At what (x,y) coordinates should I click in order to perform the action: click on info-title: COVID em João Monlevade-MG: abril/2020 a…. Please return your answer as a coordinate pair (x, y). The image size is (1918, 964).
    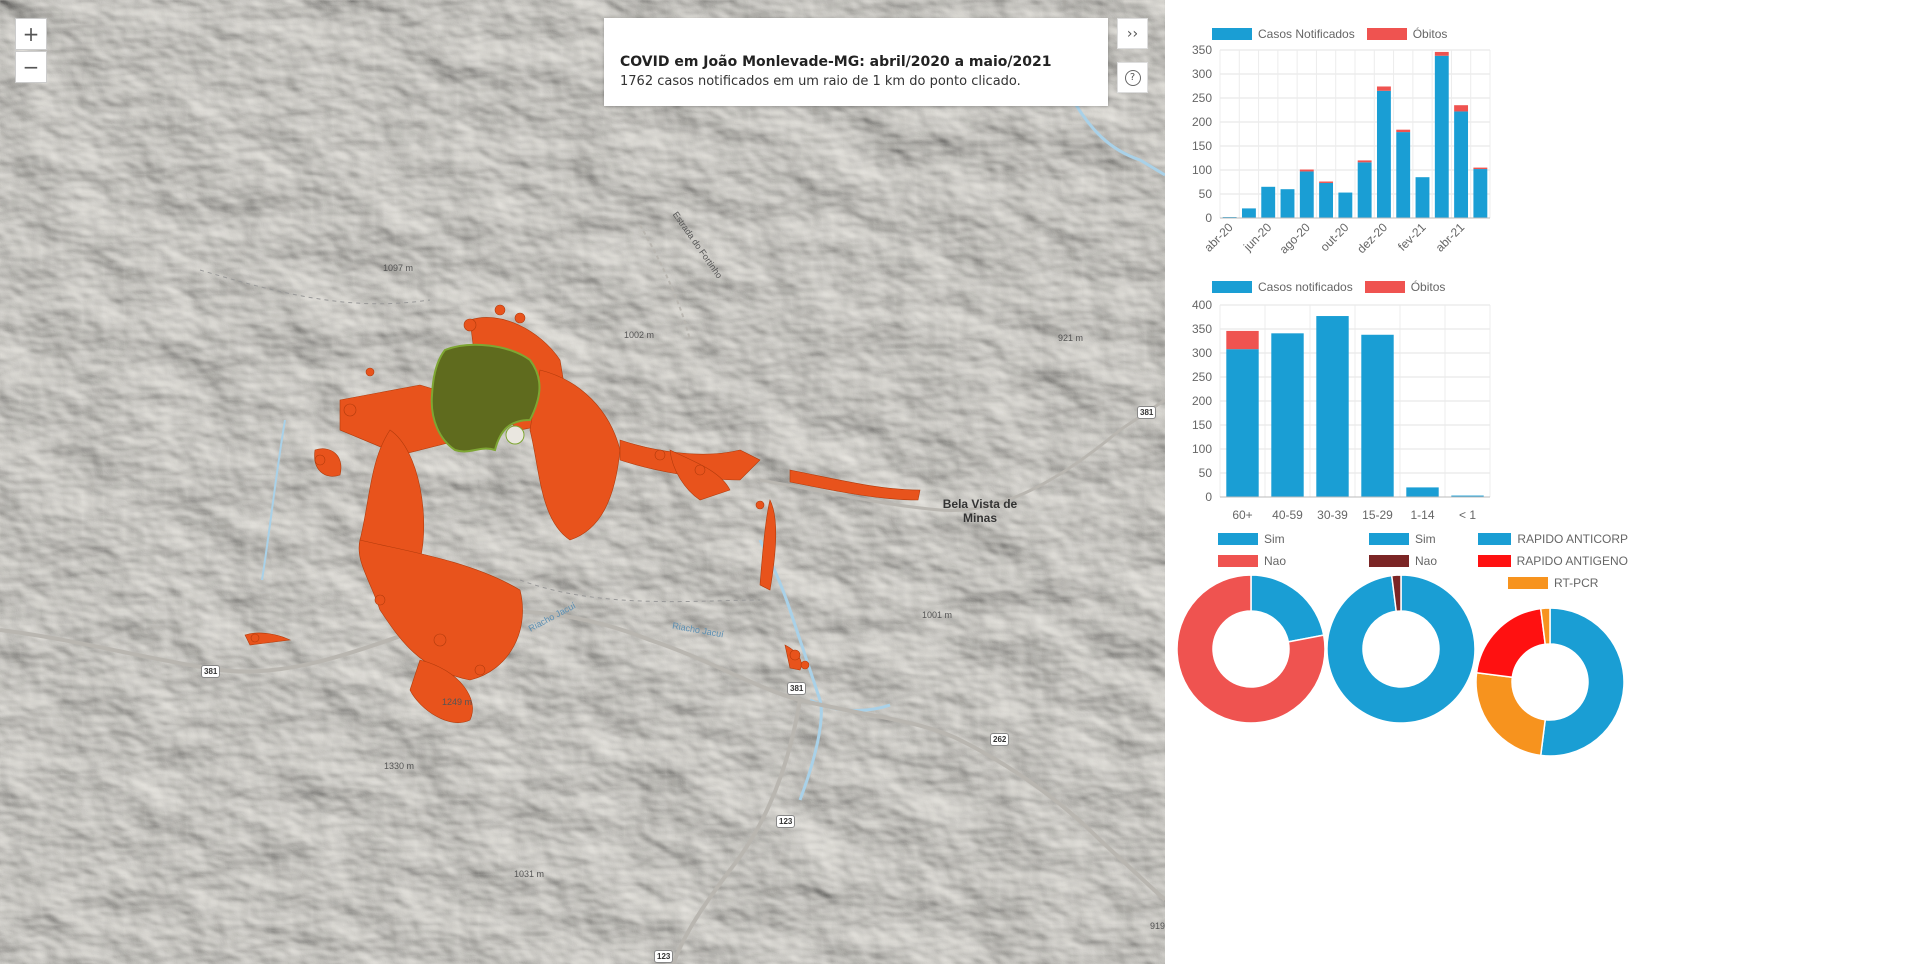
    Looking at the image, I should click on (836, 62).